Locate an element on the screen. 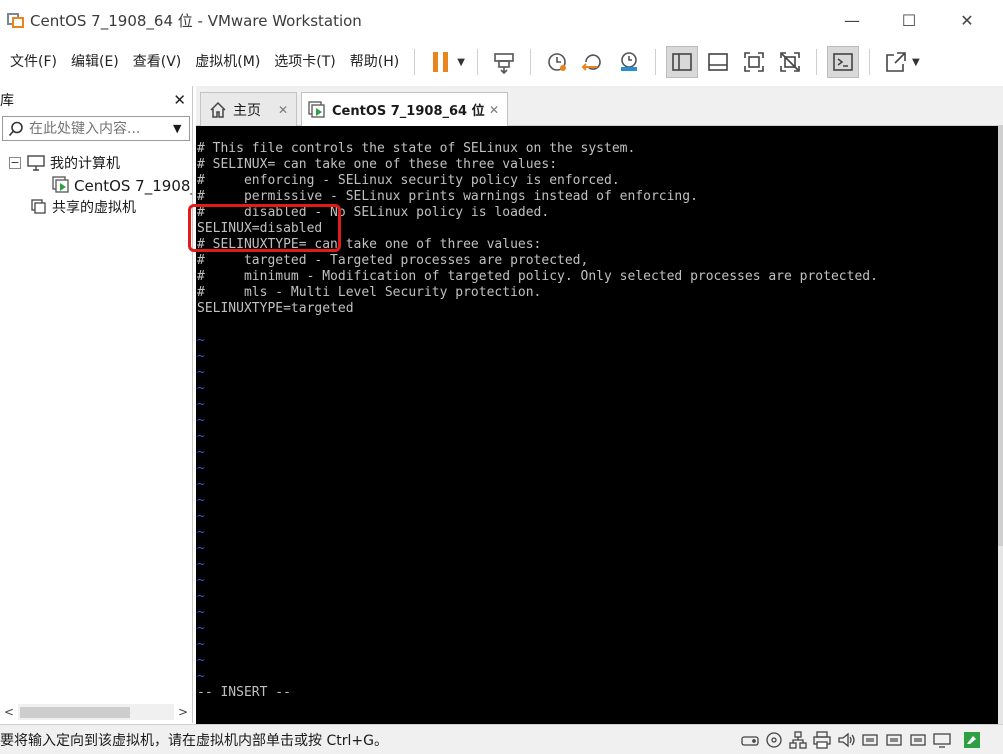 This screenshot has height=754, width=1003. console-vertical-scrollbar is located at coordinates (1000, 425).